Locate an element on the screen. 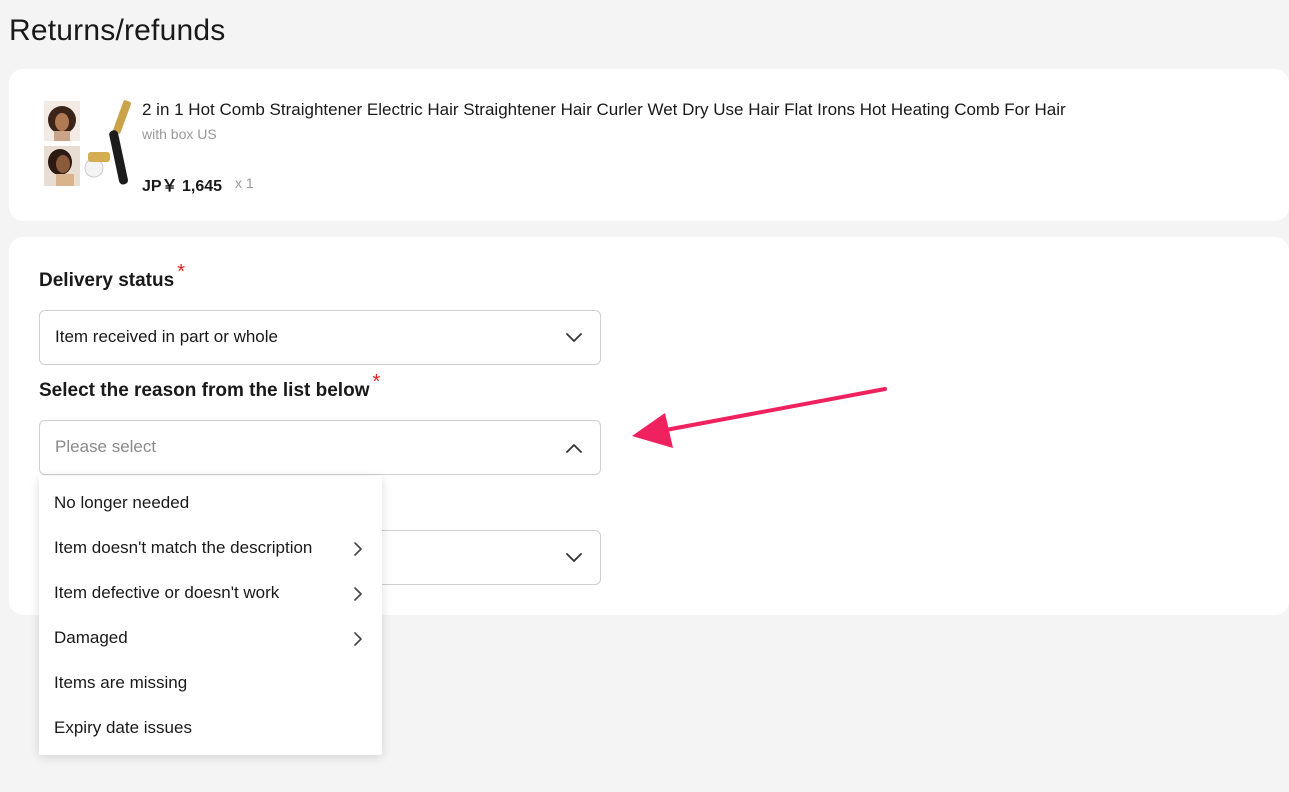  chevron-up-icon is located at coordinates (574, 448).